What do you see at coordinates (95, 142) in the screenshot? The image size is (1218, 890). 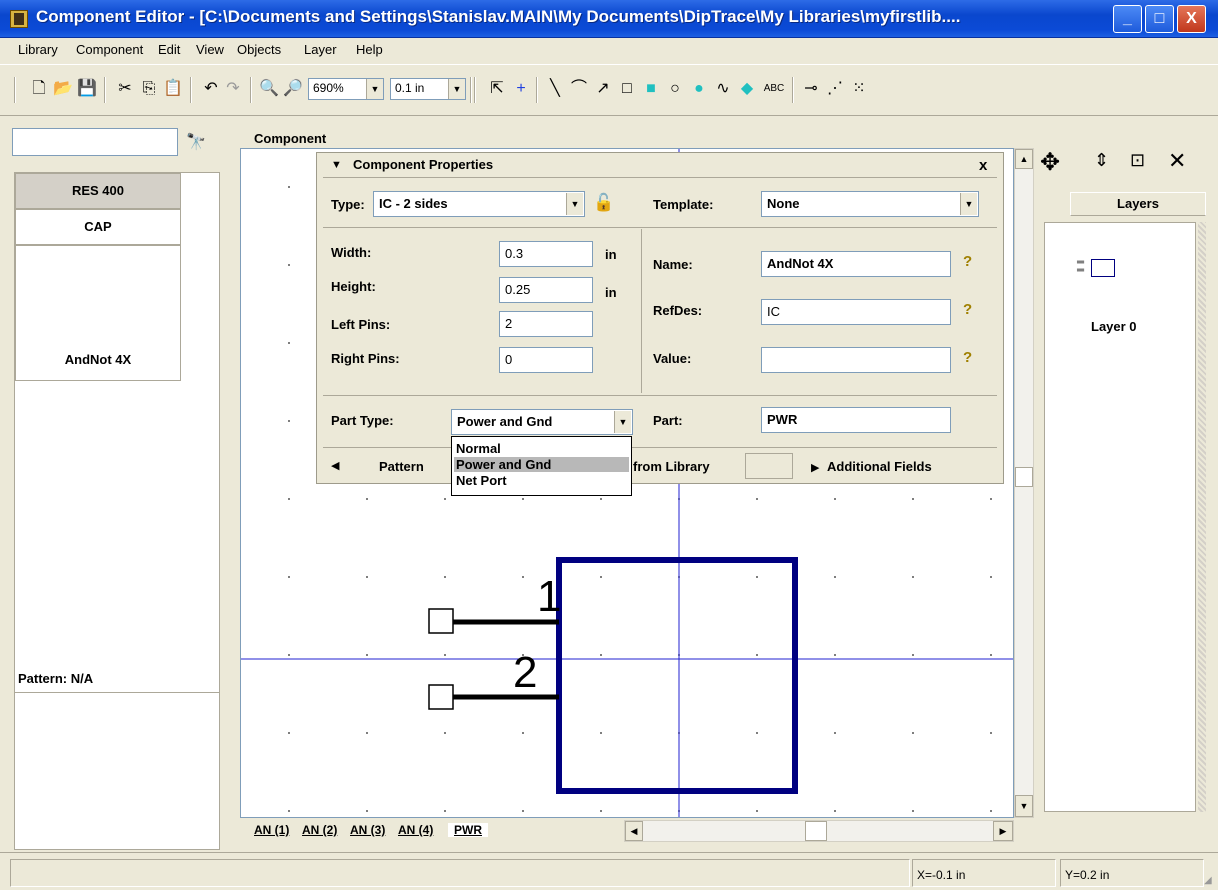 I see `search-input` at bounding box center [95, 142].